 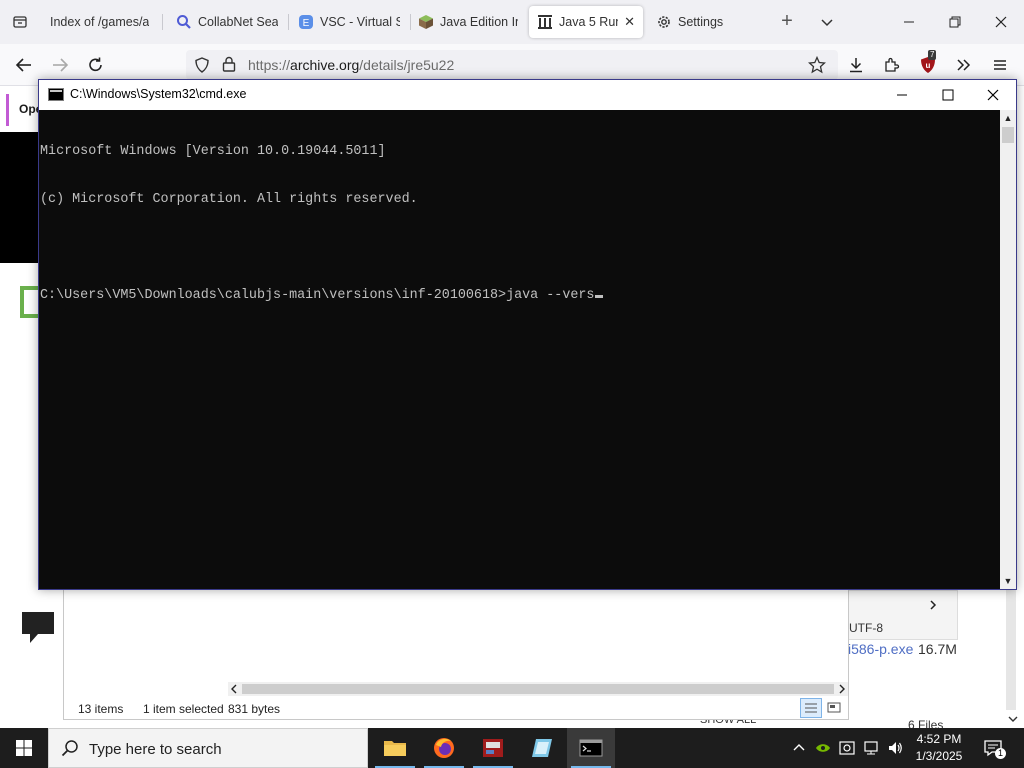 I want to click on arrow-left-icon, so click(x=23, y=65).